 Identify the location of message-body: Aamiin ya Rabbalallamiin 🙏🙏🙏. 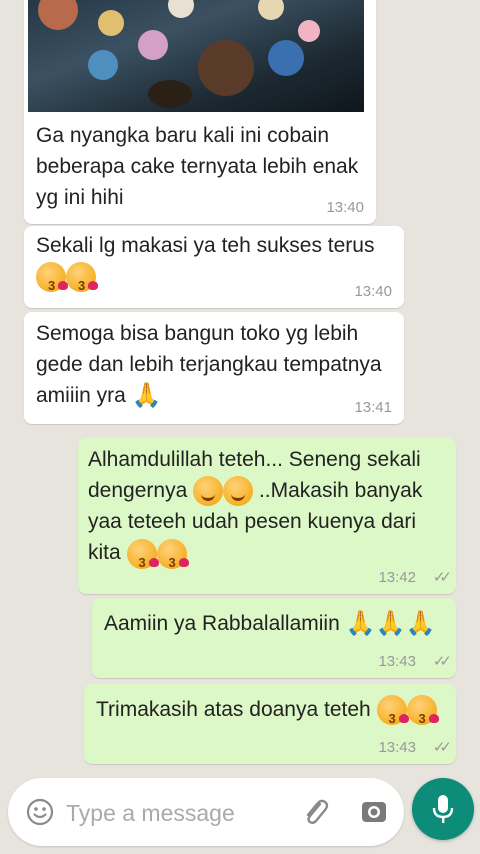
(277, 623).